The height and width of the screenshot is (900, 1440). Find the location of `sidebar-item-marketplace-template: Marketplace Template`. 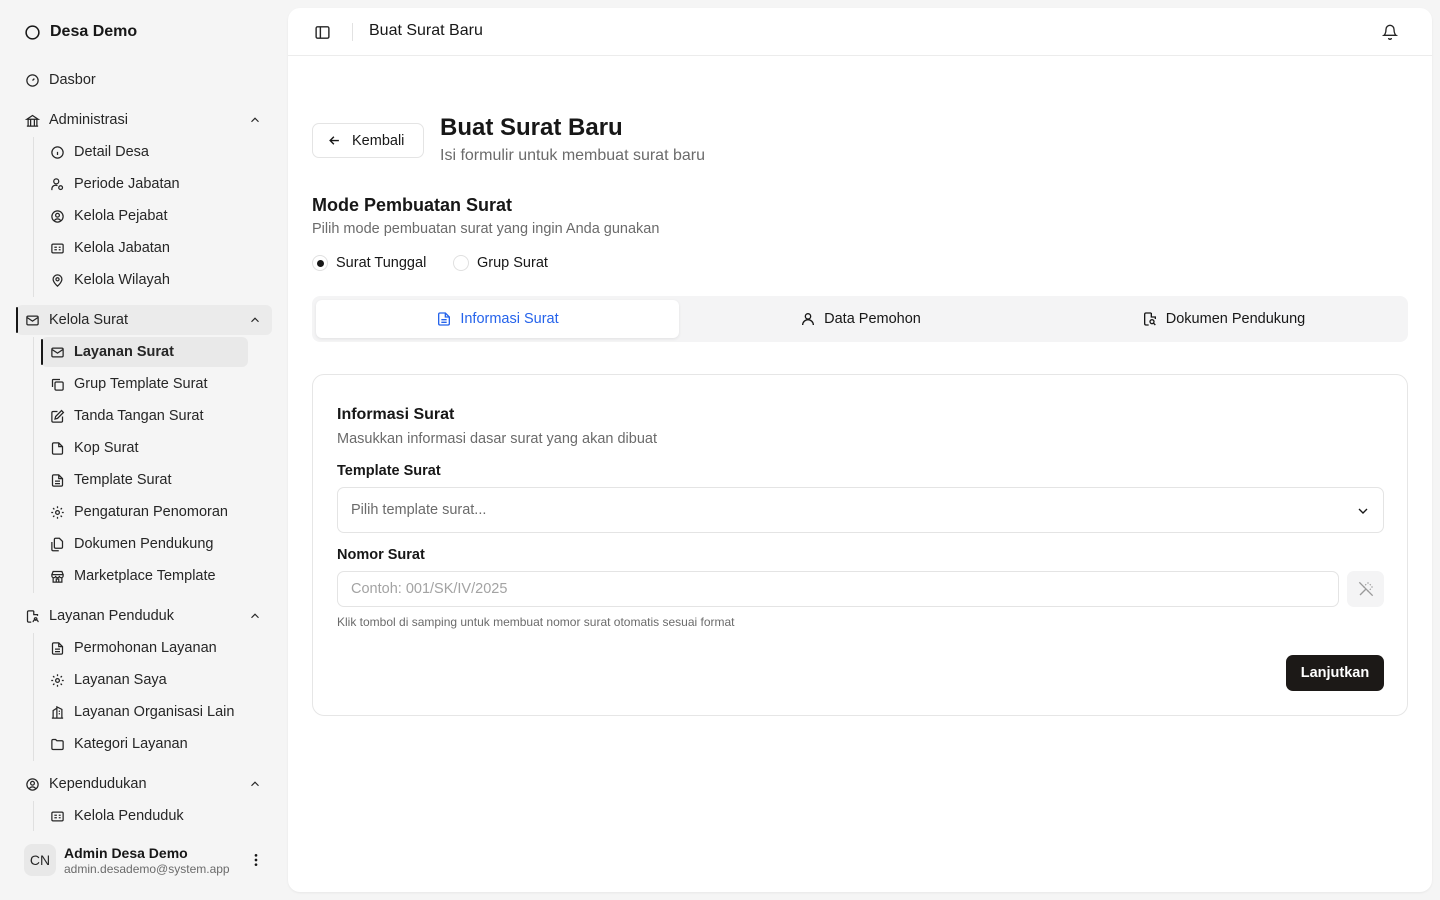

sidebar-item-marketplace-template: Marketplace Template is located at coordinates (144, 576).